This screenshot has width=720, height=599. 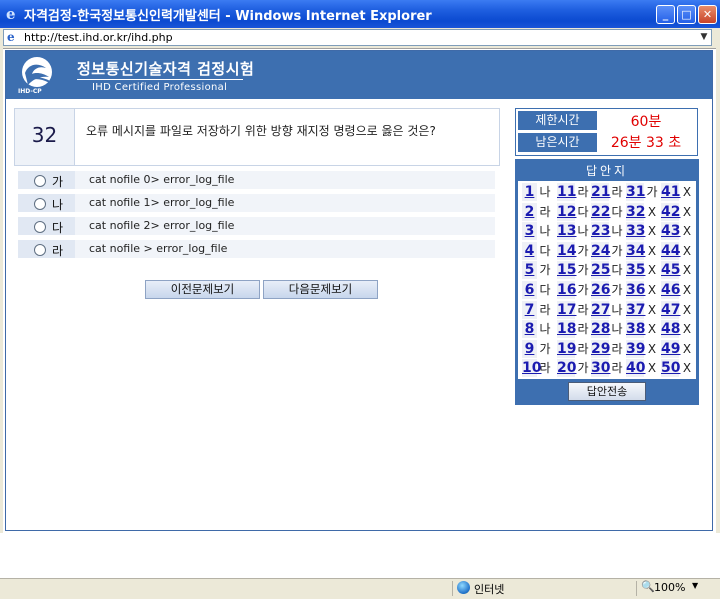 I want to click on answer-sheet-question-link: 28, so click(x=600, y=329).